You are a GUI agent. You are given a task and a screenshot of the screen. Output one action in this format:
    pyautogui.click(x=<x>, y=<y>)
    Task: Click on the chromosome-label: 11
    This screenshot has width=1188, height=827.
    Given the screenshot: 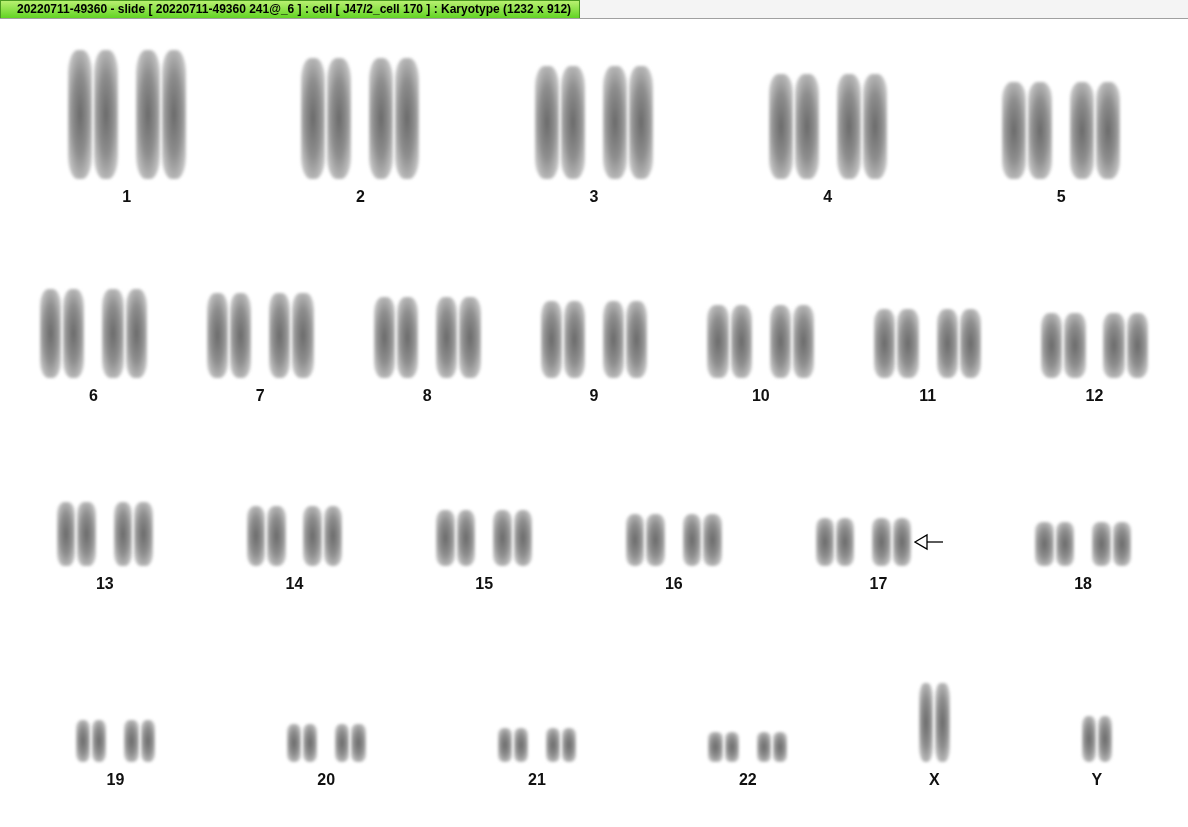 What is the action you would take?
    pyautogui.click(x=928, y=396)
    